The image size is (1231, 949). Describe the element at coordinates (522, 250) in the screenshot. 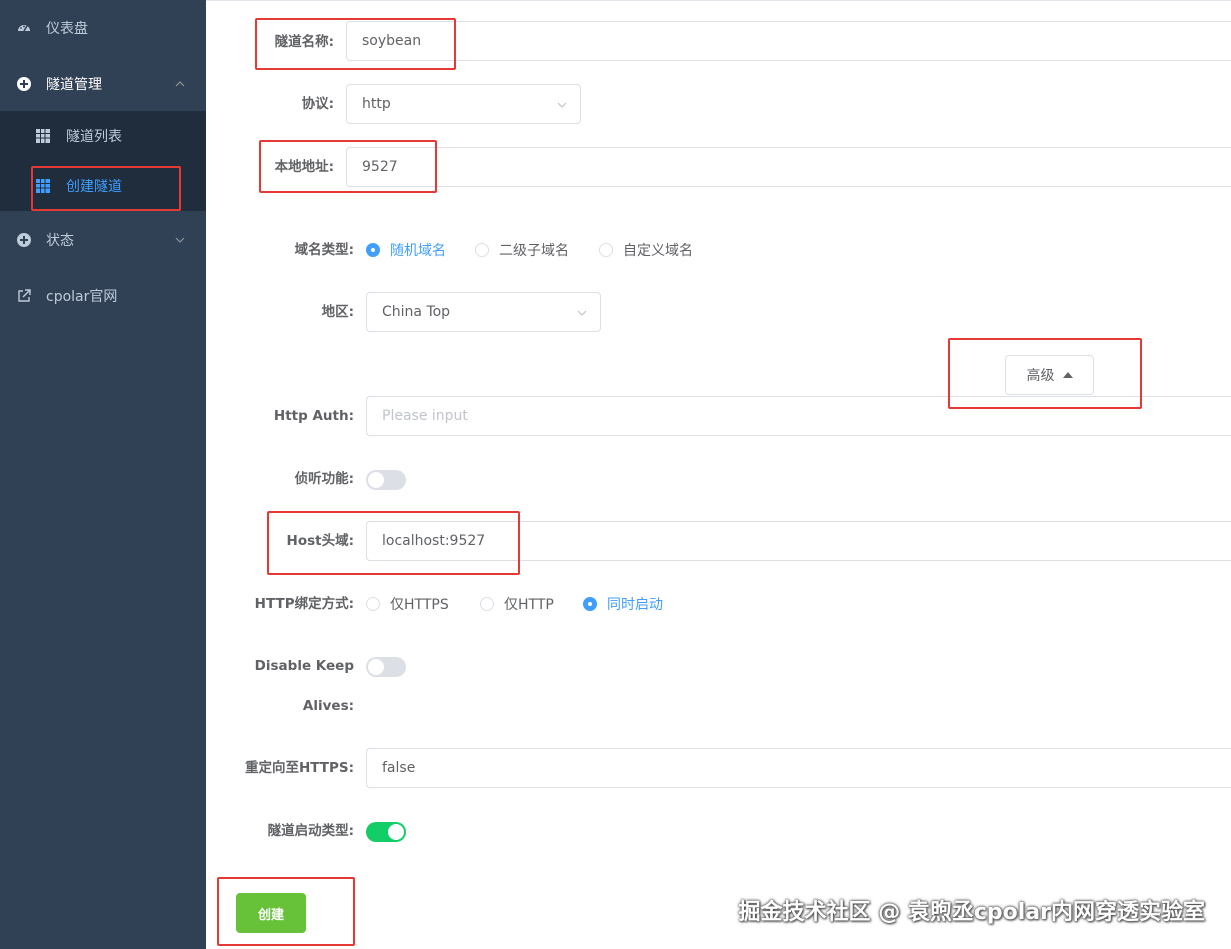

I see `radio-subdomain: 二级子域名` at that location.